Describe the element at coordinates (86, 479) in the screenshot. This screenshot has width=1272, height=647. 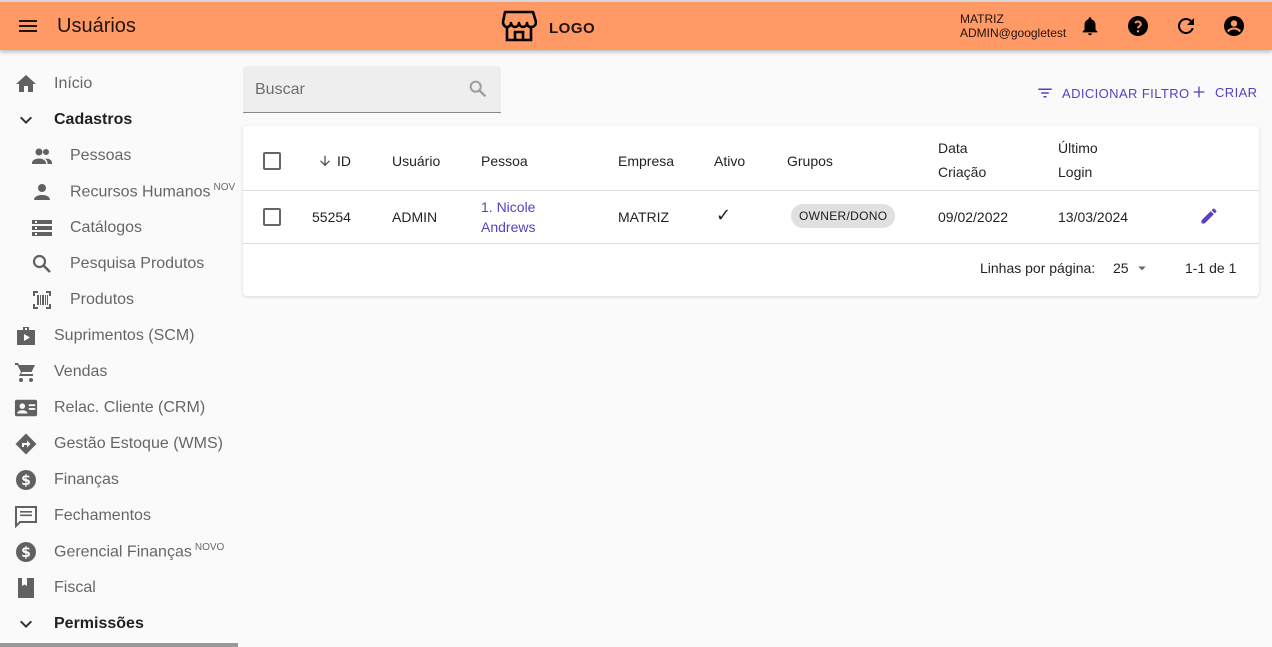
I see `sidebar-item-label: Finanças` at that location.